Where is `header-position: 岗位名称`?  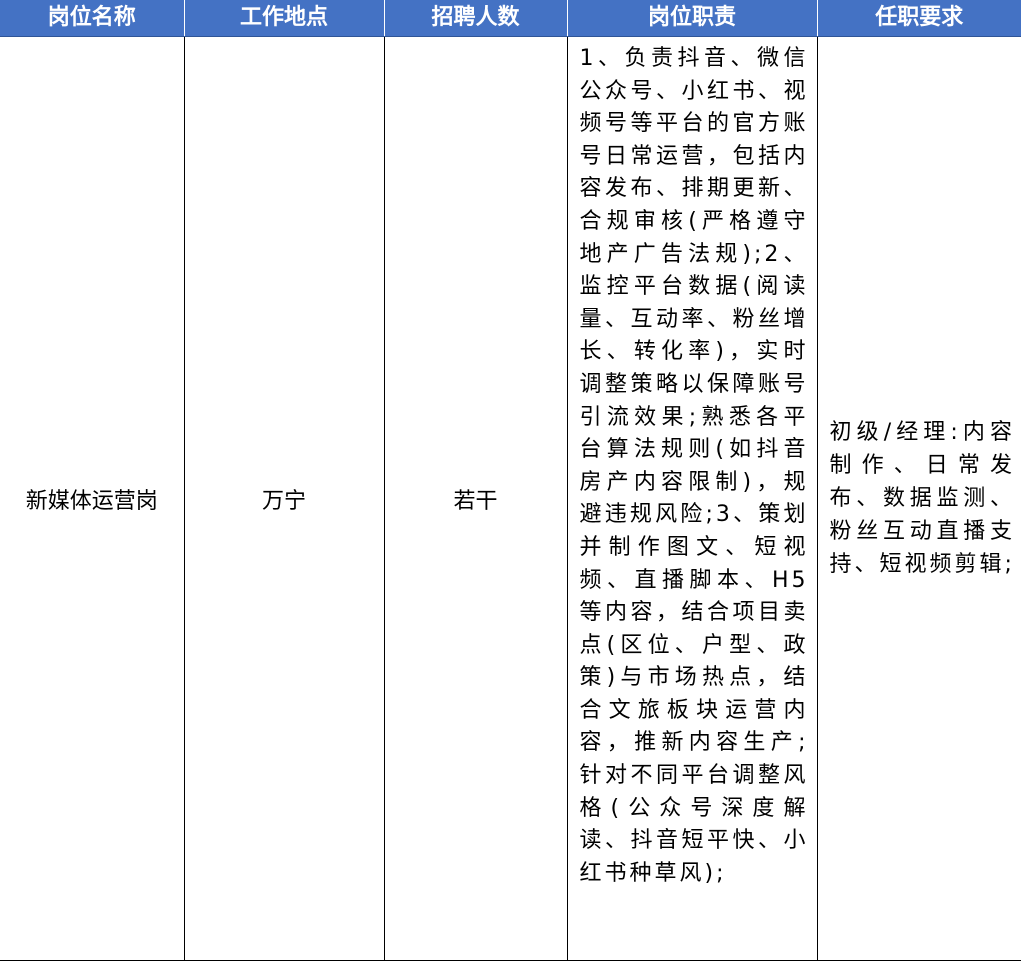
header-position: 岗位名称 is located at coordinates (92, 18).